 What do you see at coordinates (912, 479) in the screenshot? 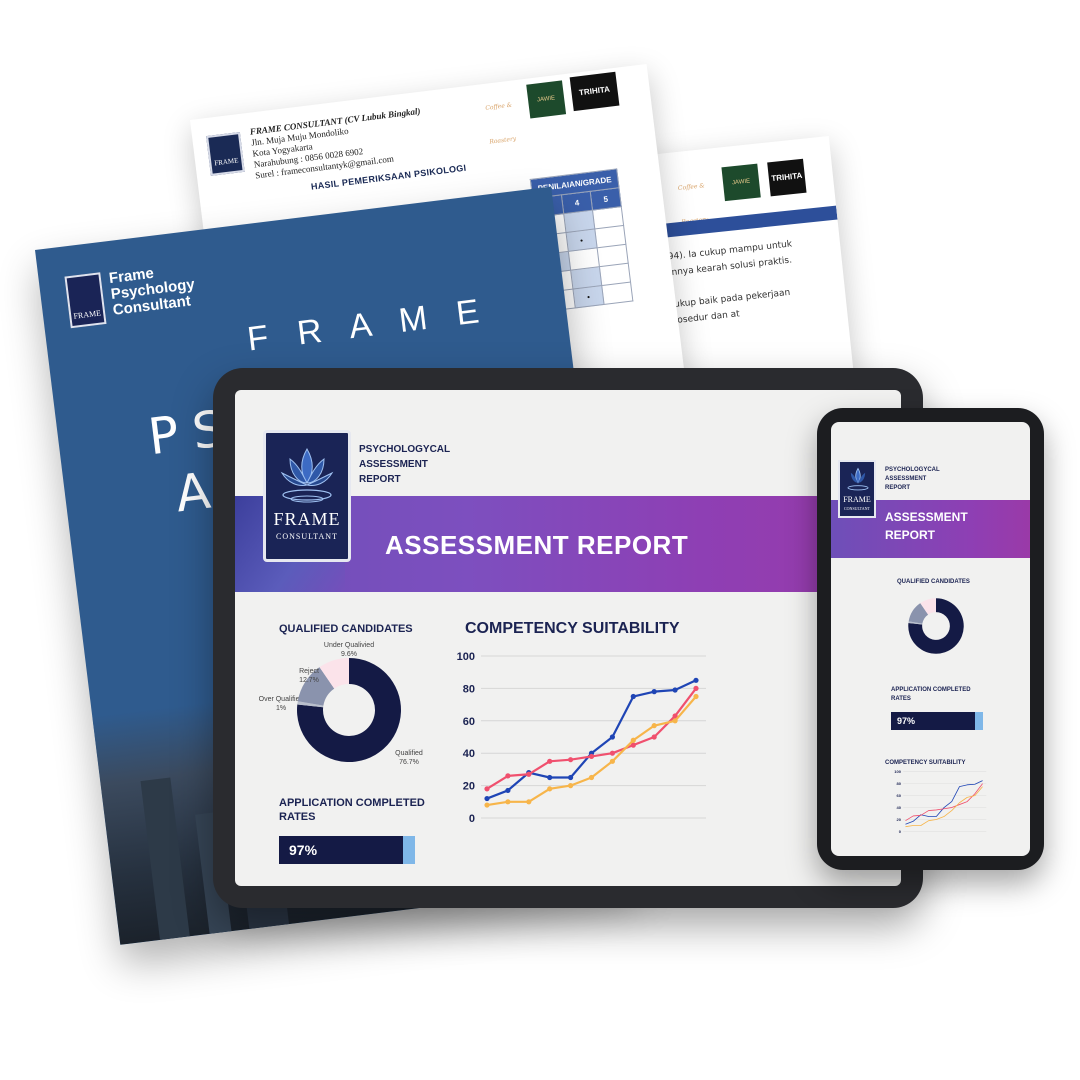
I see `phone-report-type: PSYCHOLOGYCAL ASSESSMENT REPORT` at bounding box center [912, 479].